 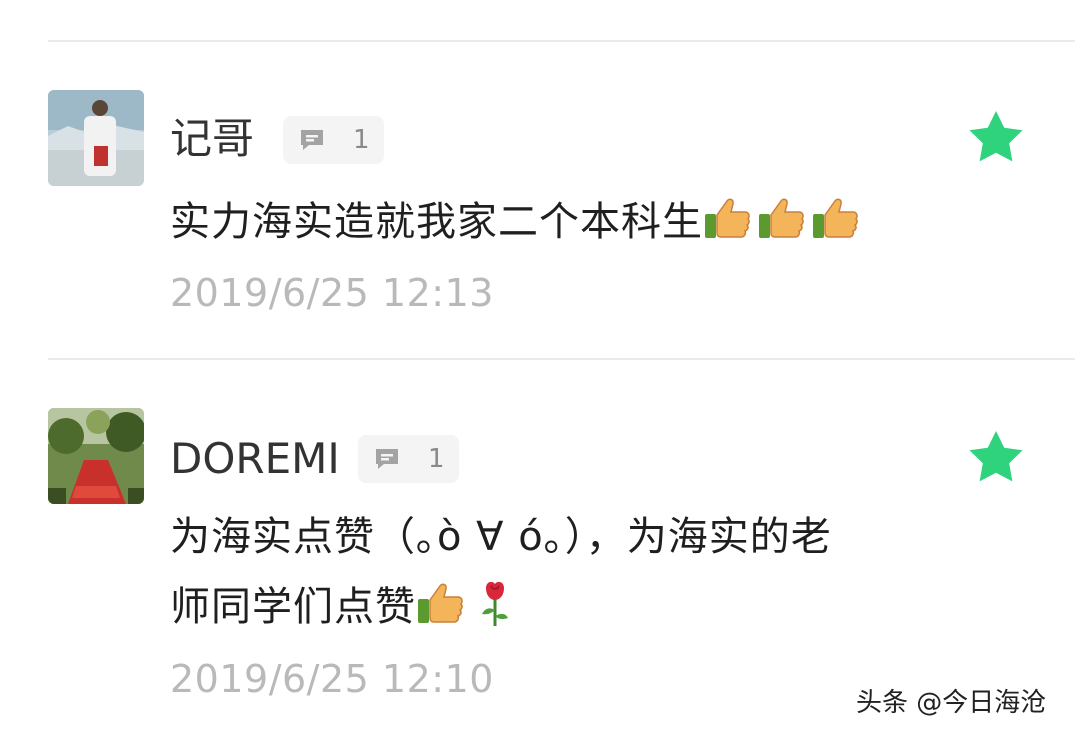 What do you see at coordinates (255, 459) in the screenshot?
I see `comment-author: DOREMI` at bounding box center [255, 459].